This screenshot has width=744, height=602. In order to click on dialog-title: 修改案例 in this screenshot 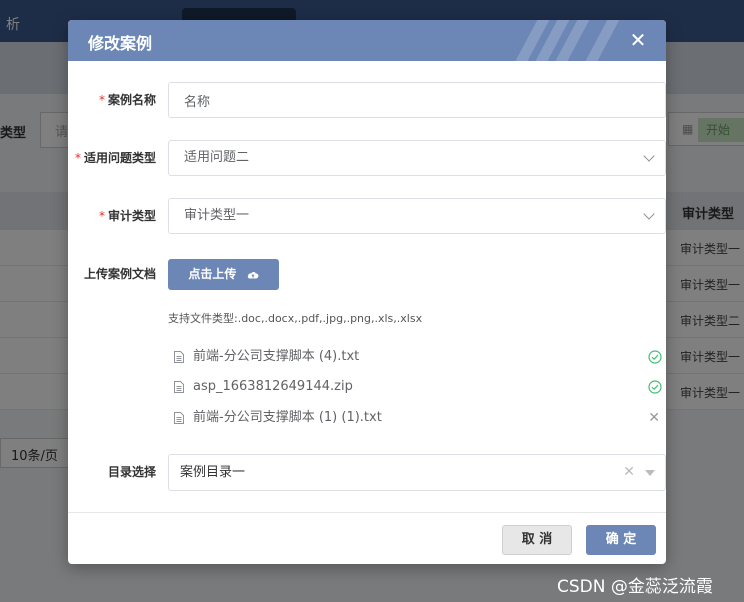, I will do `click(120, 43)`.